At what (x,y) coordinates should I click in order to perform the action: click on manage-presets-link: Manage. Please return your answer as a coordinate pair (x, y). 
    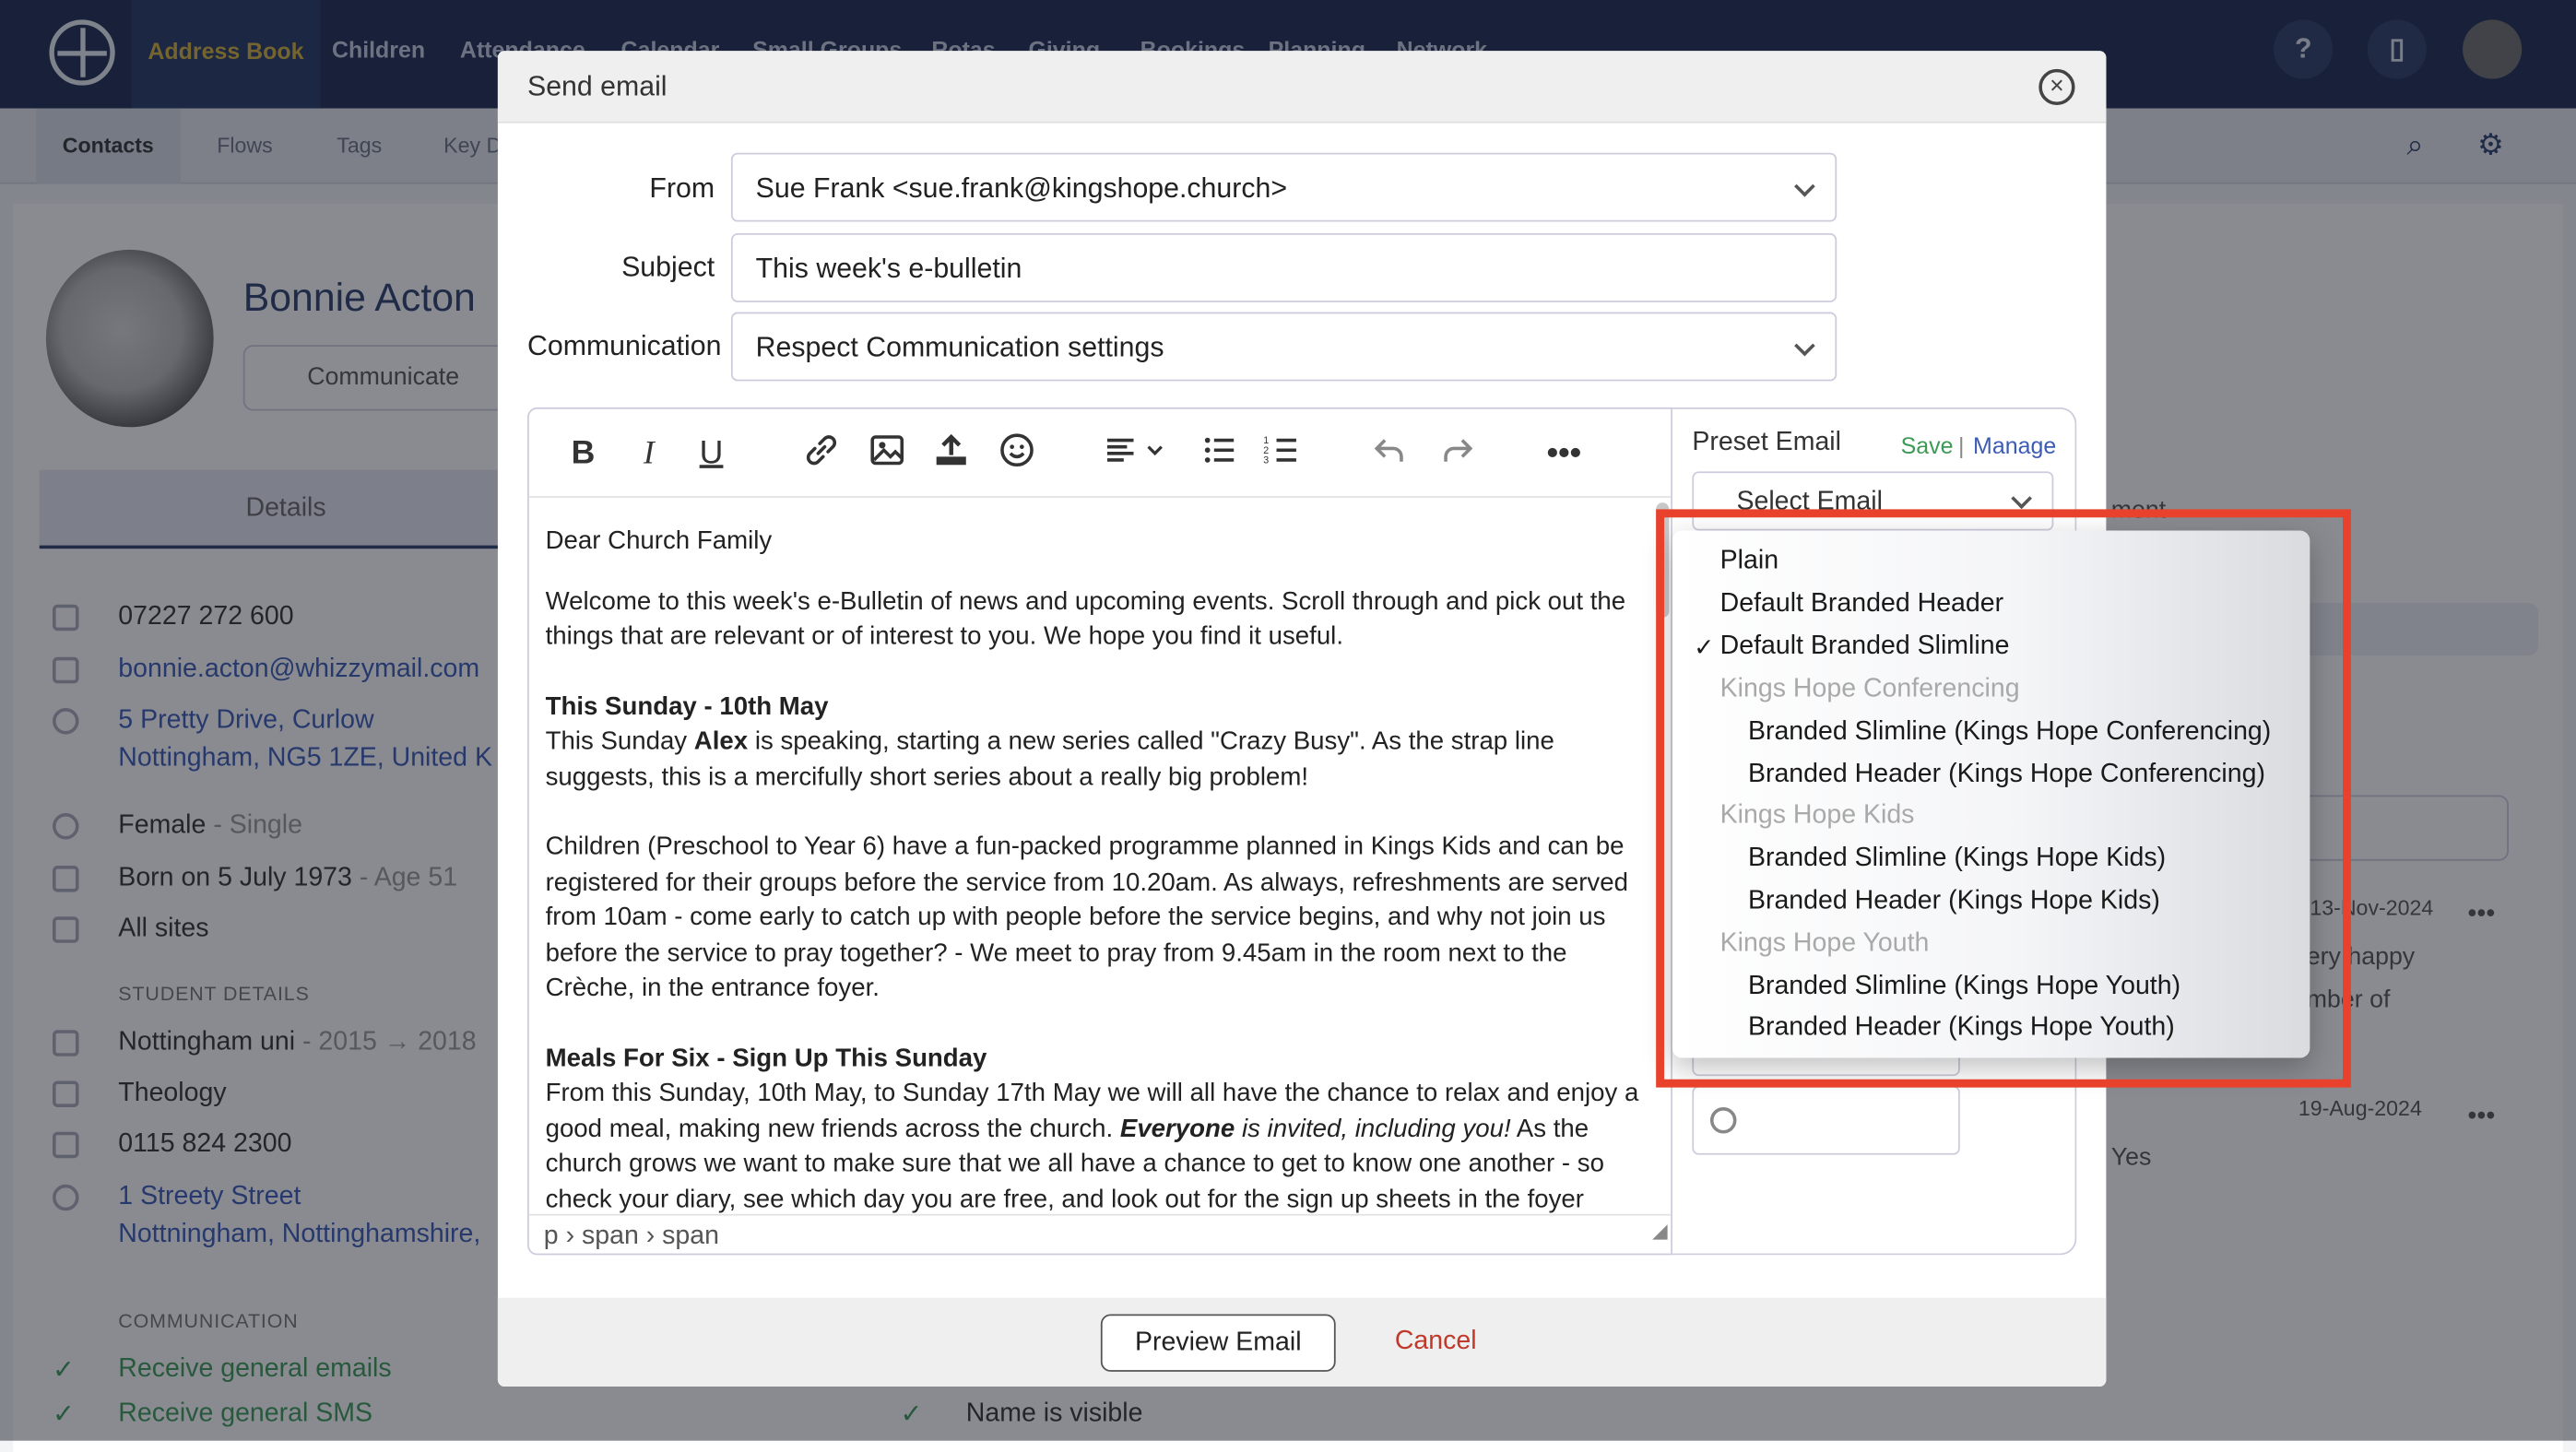
    Looking at the image, I should click on (2014, 446).